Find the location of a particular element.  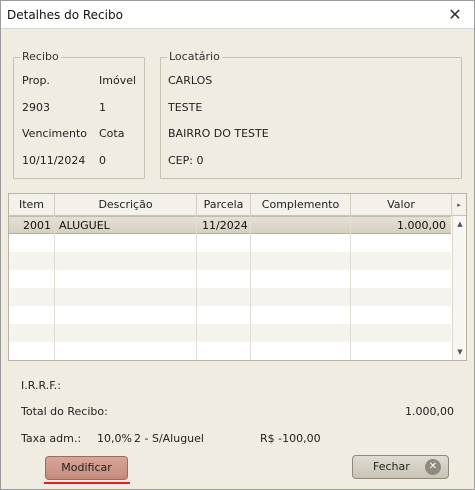

vertical-scrollbar: ▲ ▼ is located at coordinates (459, 288).